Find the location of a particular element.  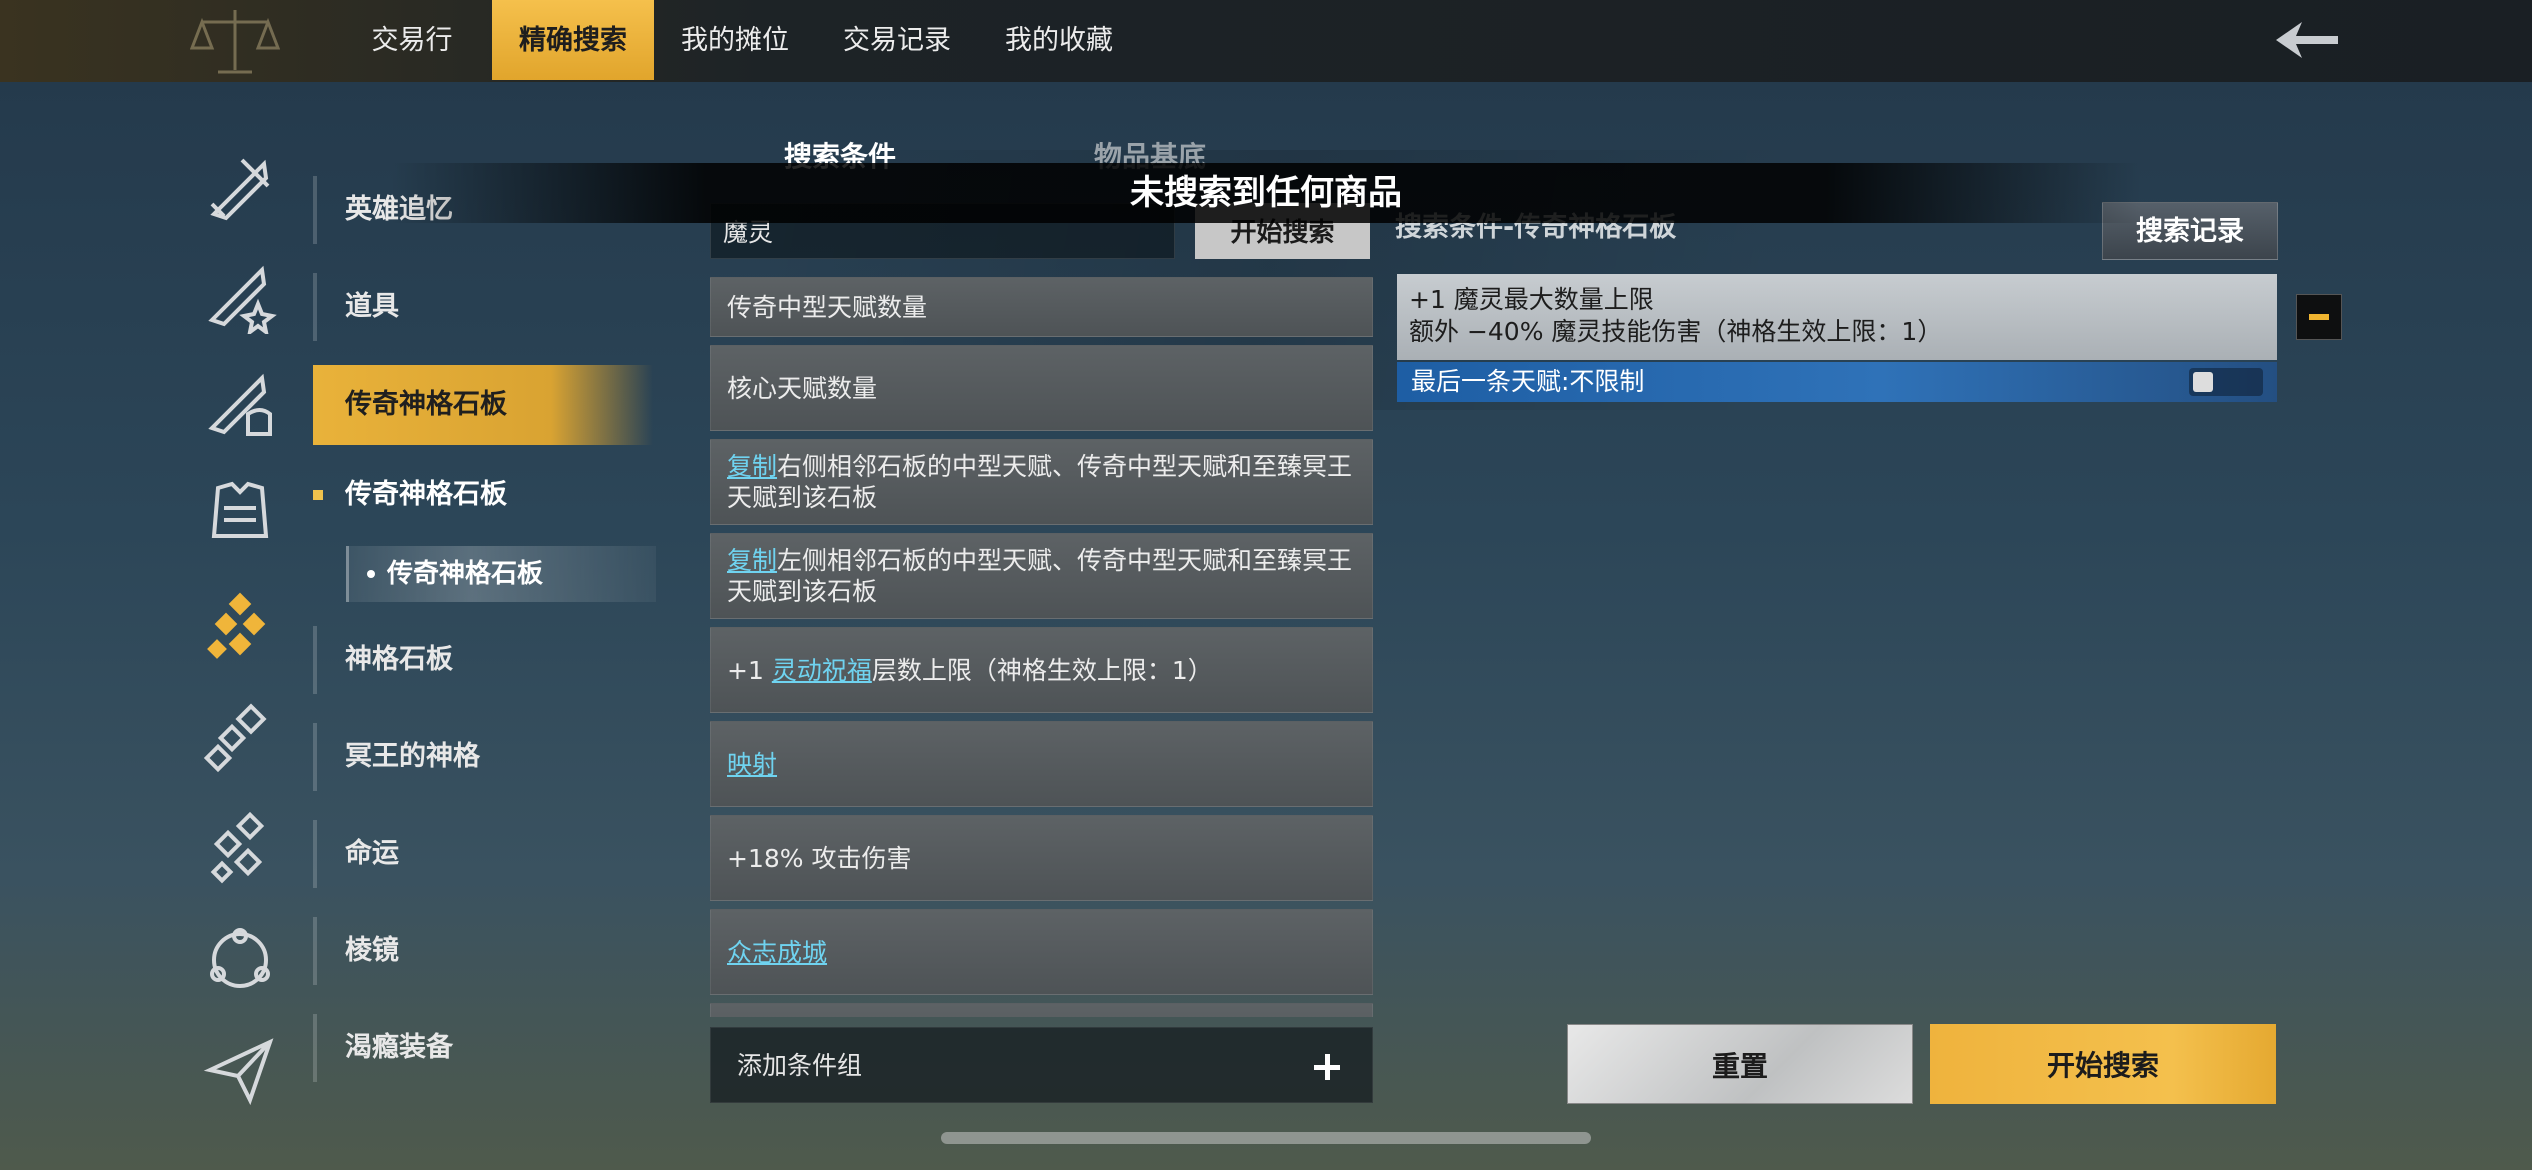

category-legendary-slate: 传奇神格石板 is located at coordinates (483, 405).